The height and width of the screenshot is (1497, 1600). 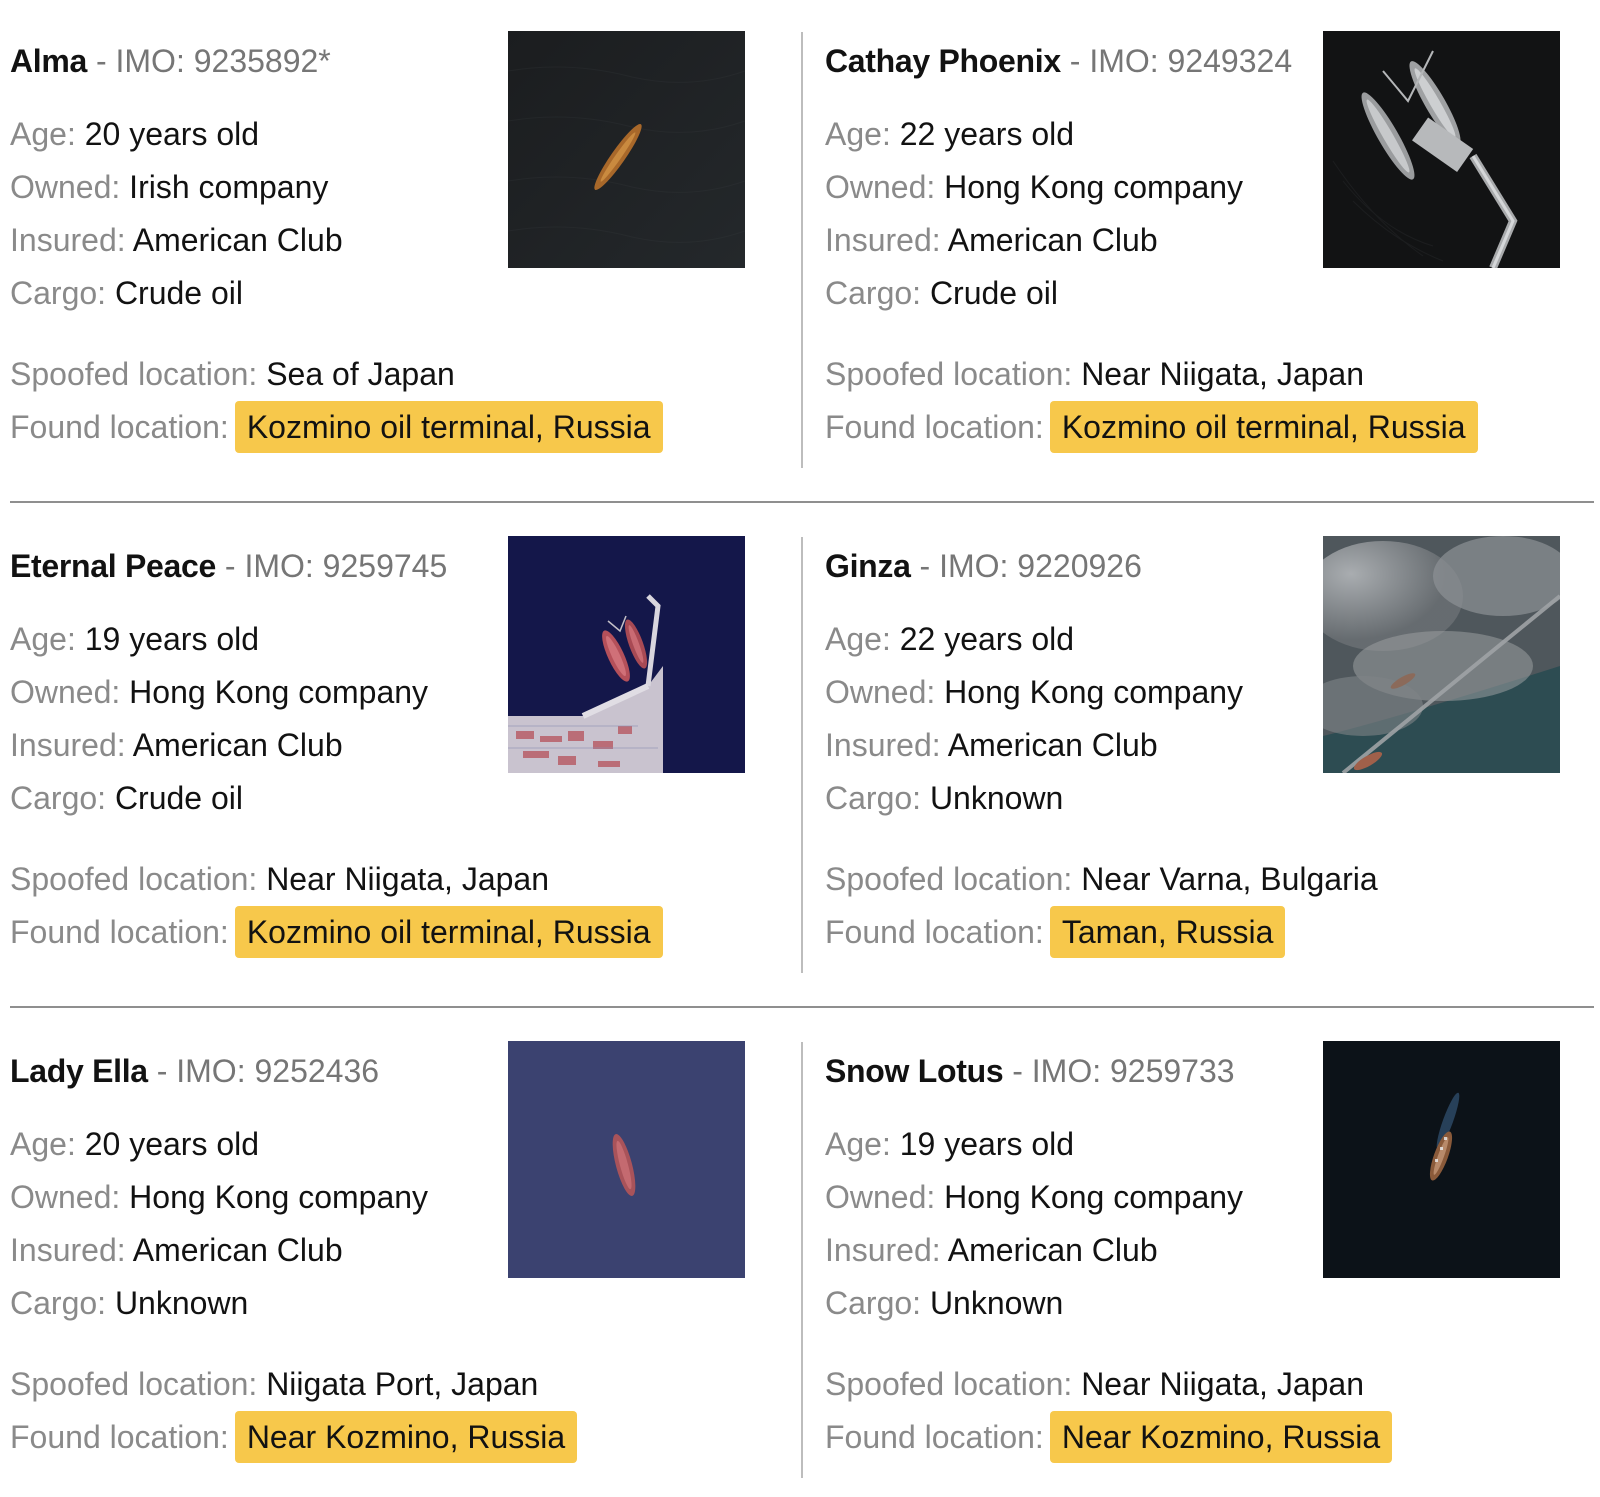 I want to click on vessel-title: Eternal Peace - IMO: 9259745, so click(x=228, y=566).